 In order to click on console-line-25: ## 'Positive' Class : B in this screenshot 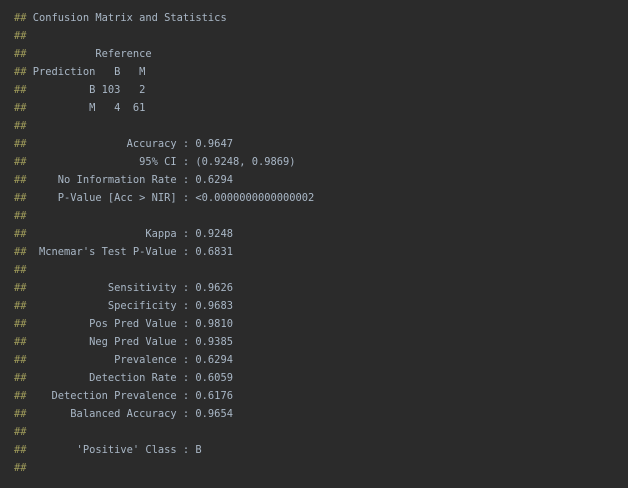, I will do `click(321, 450)`.